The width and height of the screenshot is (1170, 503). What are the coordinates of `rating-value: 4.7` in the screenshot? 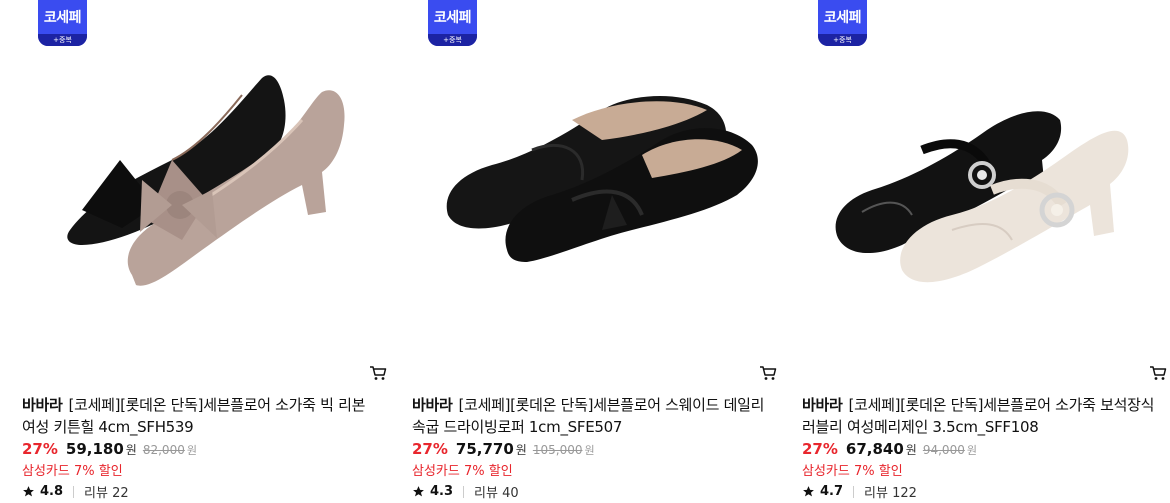 It's located at (832, 491).